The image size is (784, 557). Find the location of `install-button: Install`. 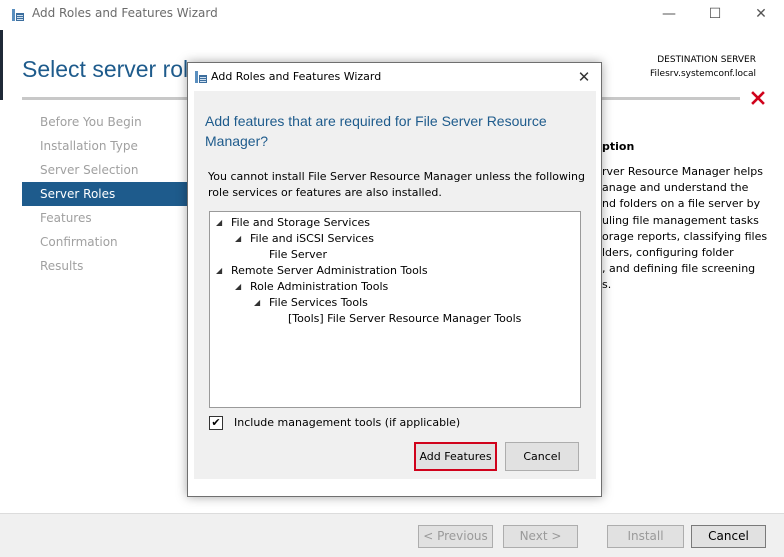

install-button: Install is located at coordinates (645, 536).